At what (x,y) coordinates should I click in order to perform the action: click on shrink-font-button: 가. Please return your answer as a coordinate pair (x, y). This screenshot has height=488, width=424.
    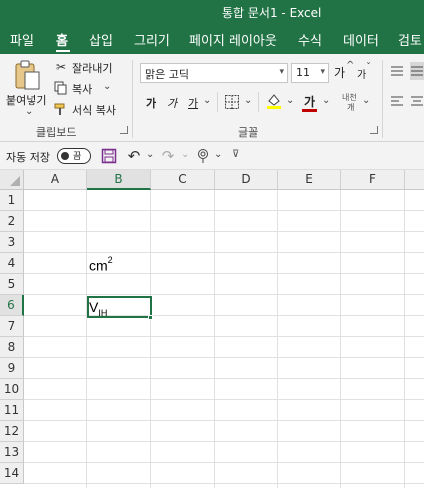
    Looking at the image, I should click on (361, 73).